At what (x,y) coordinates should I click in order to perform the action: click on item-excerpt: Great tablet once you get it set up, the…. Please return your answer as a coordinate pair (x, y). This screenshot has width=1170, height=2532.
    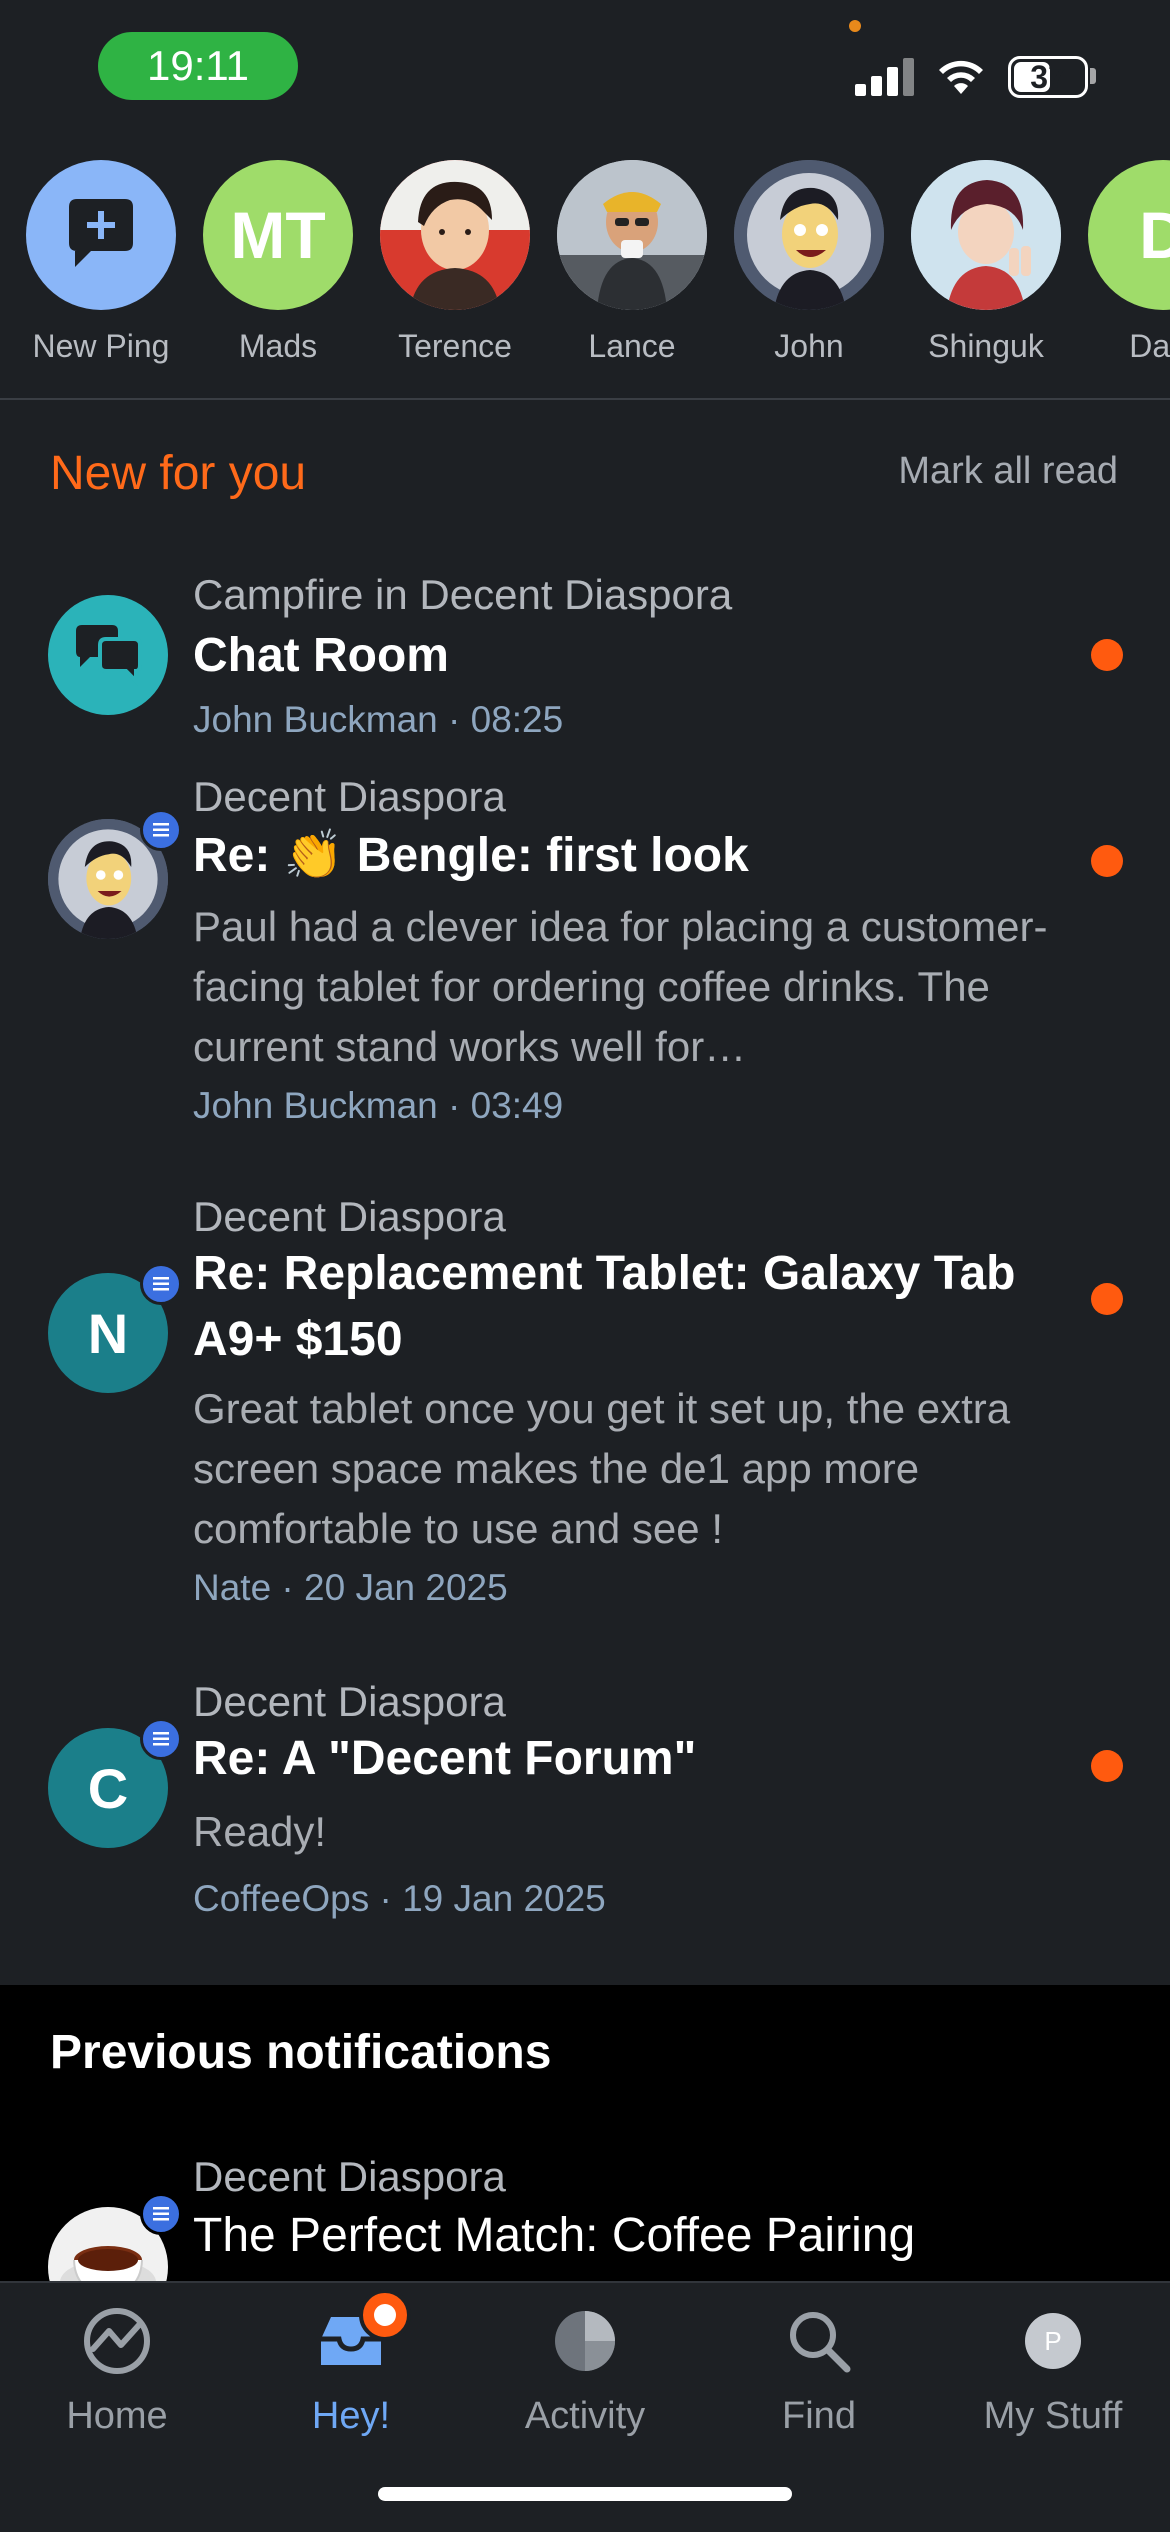
    Looking at the image, I should click on (602, 1468).